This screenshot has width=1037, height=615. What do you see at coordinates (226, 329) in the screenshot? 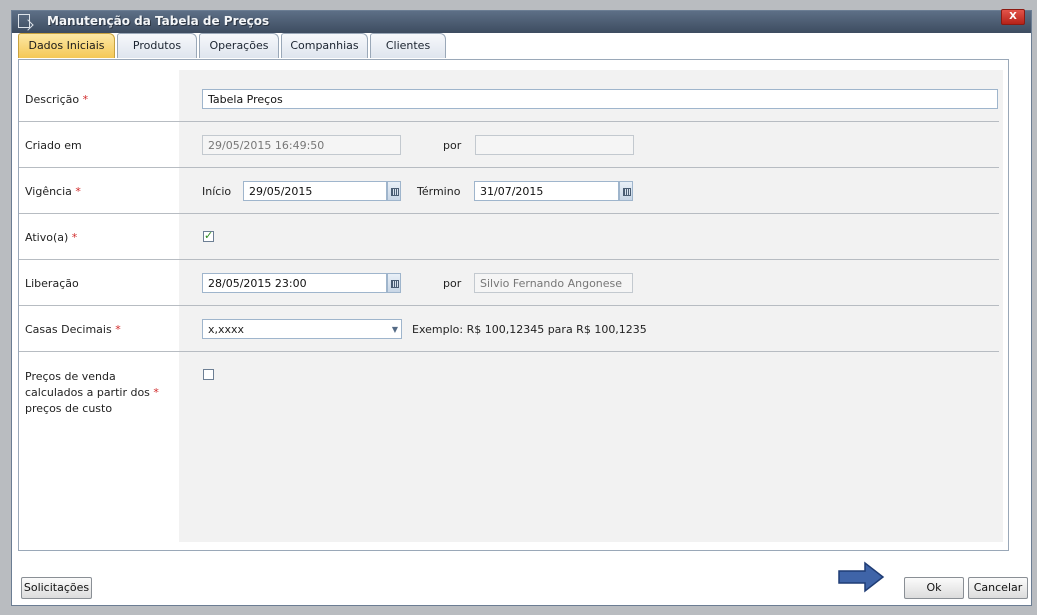
I see `casas-decimais-value: x,xxxx` at bounding box center [226, 329].